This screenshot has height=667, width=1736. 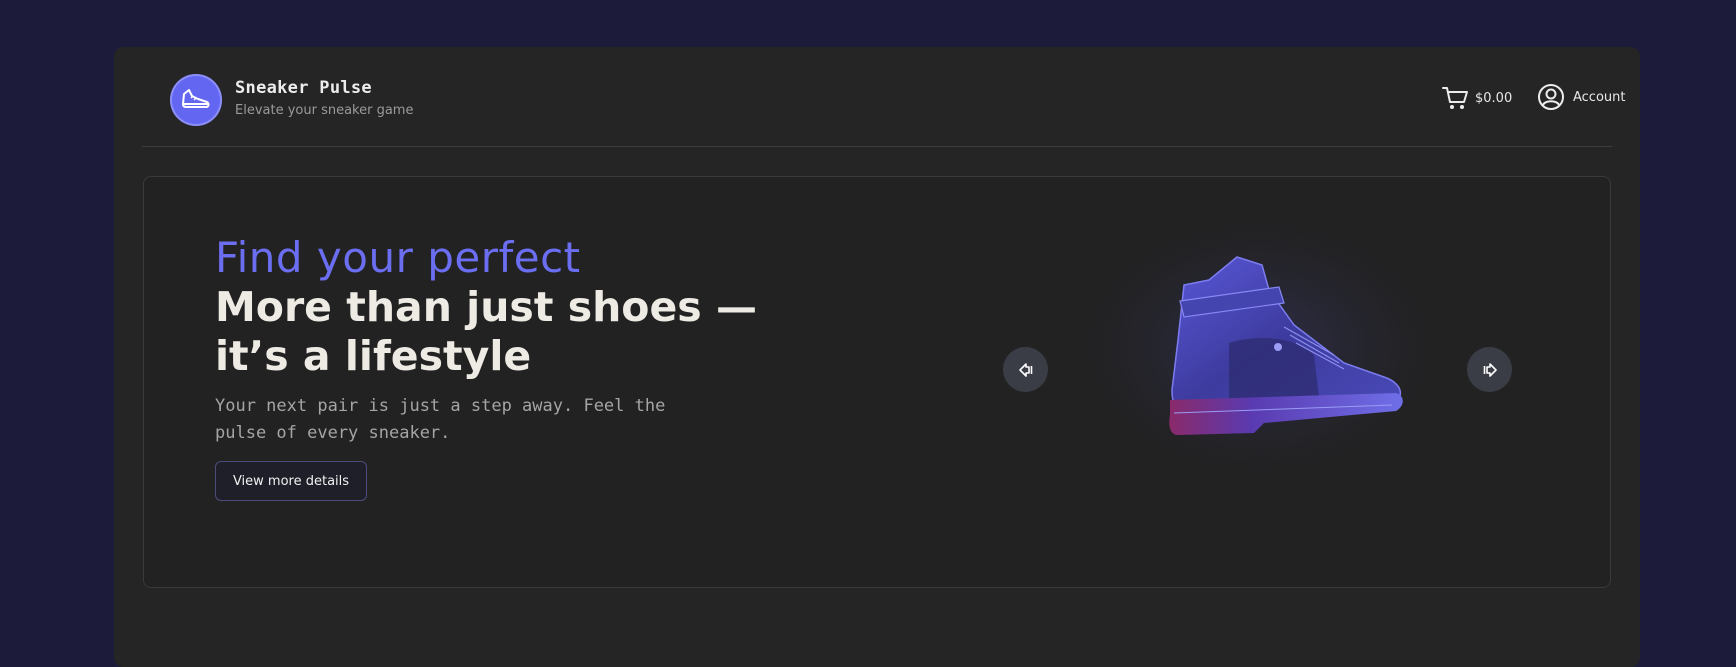 I want to click on hero-headline: More than just shoes — it’s a lifestyle, so click(x=486, y=331).